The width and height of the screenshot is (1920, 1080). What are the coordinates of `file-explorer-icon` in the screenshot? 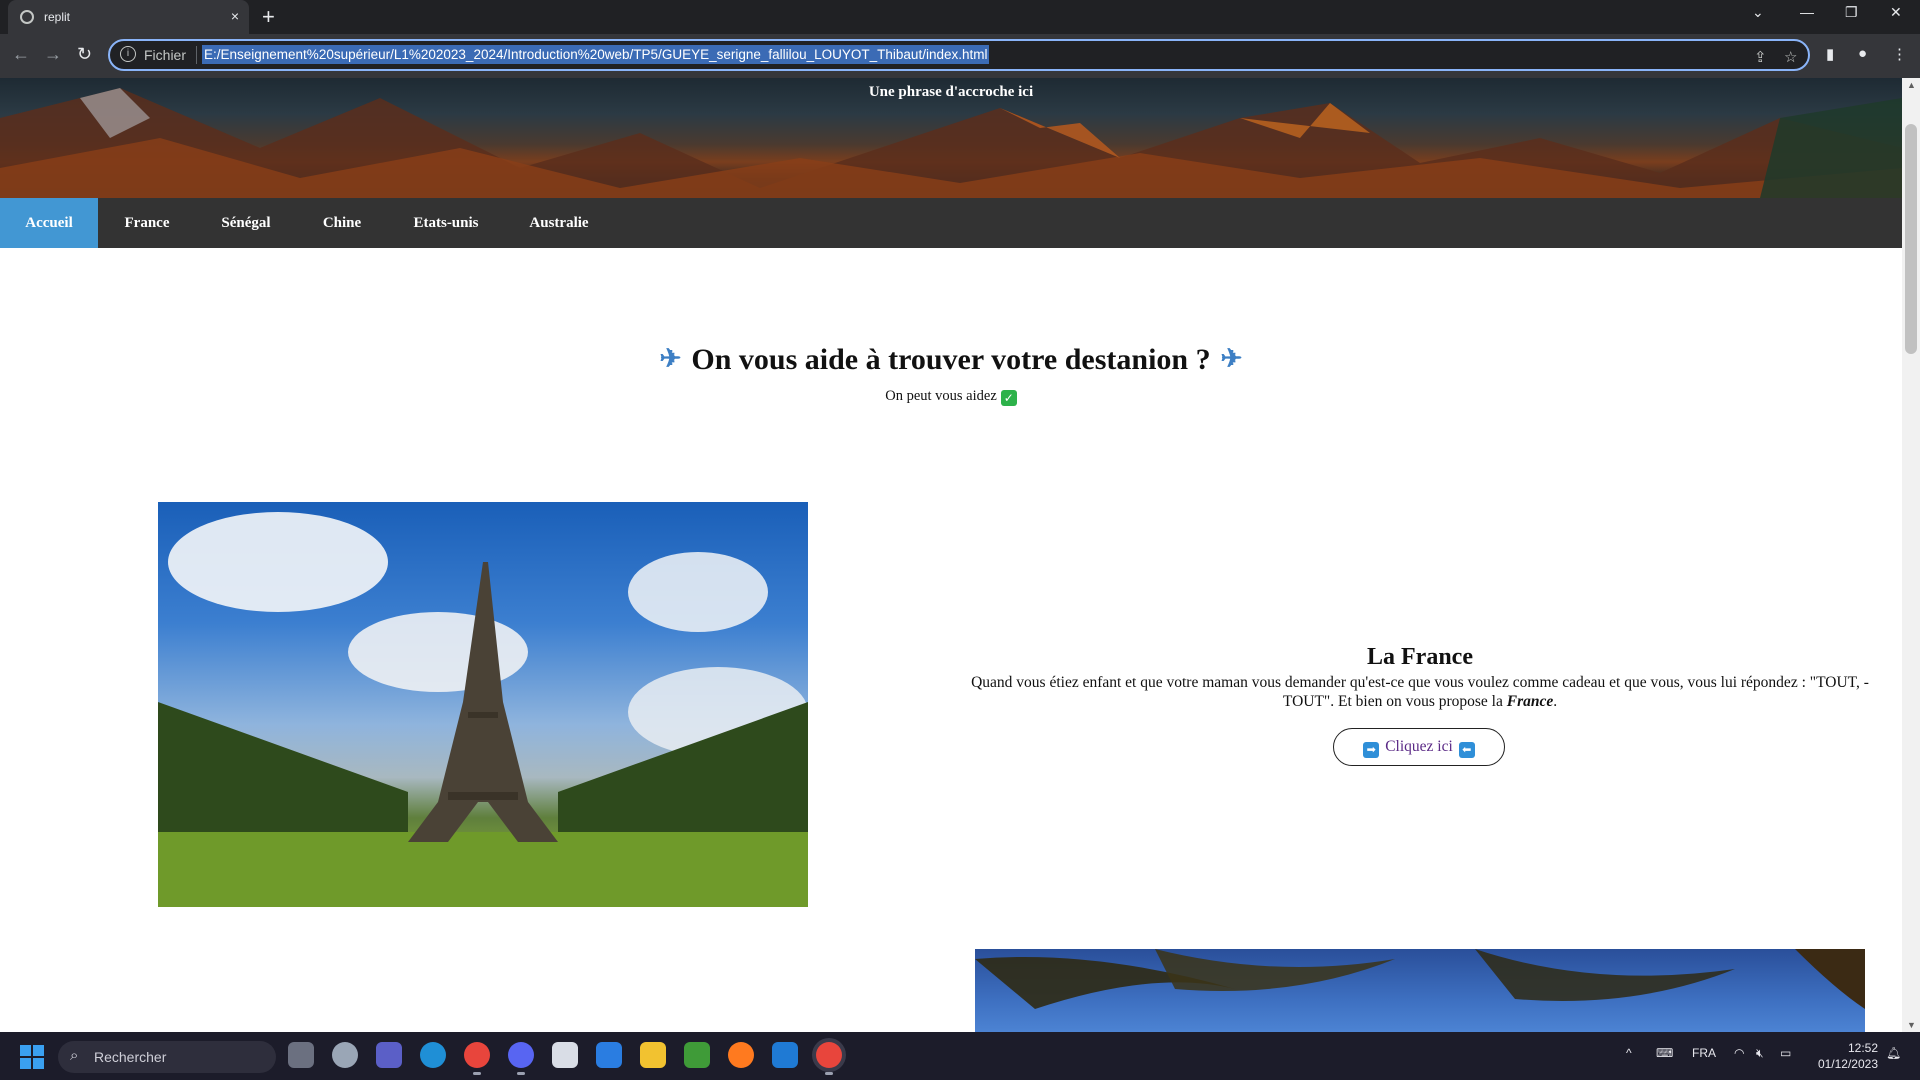 It's located at (653, 1055).